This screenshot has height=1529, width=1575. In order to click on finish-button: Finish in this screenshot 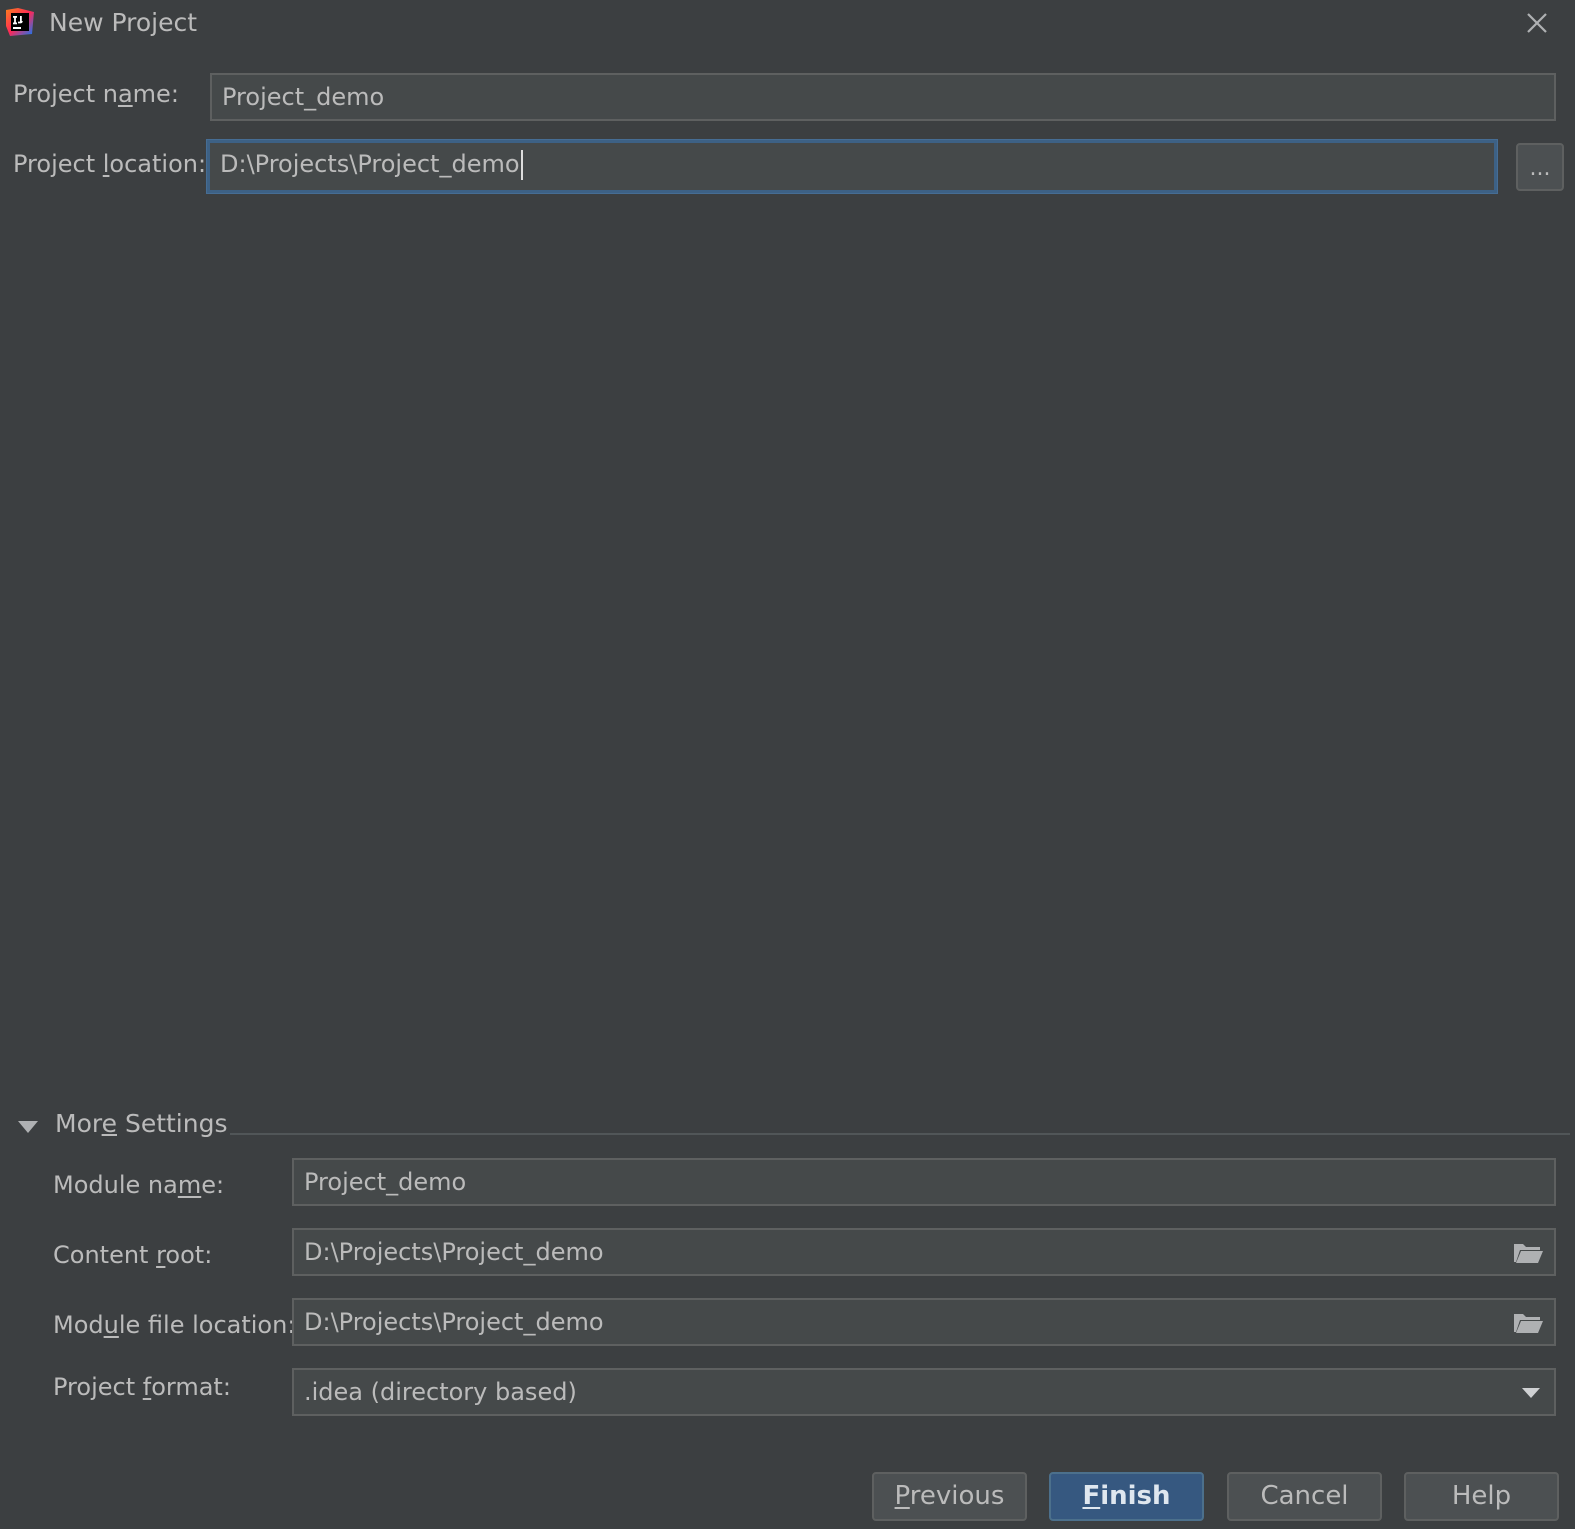, I will do `click(1126, 1496)`.